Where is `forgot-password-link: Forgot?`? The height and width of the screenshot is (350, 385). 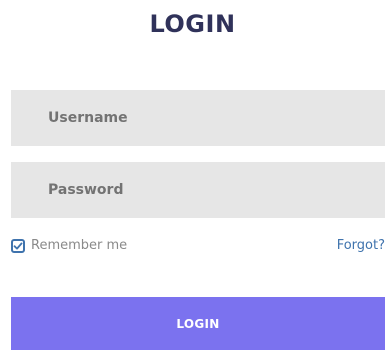
forgot-password-link: Forgot? is located at coordinates (361, 245).